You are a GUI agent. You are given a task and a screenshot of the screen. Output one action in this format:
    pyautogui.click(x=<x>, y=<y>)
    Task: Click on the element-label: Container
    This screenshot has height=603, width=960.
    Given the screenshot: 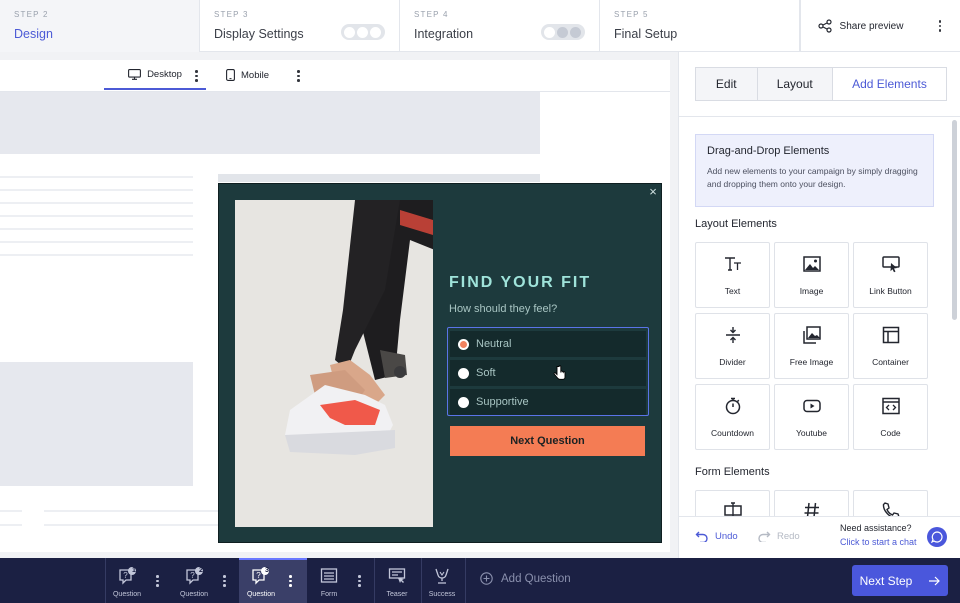 What is the action you would take?
    pyautogui.click(x=890, y=362)
    